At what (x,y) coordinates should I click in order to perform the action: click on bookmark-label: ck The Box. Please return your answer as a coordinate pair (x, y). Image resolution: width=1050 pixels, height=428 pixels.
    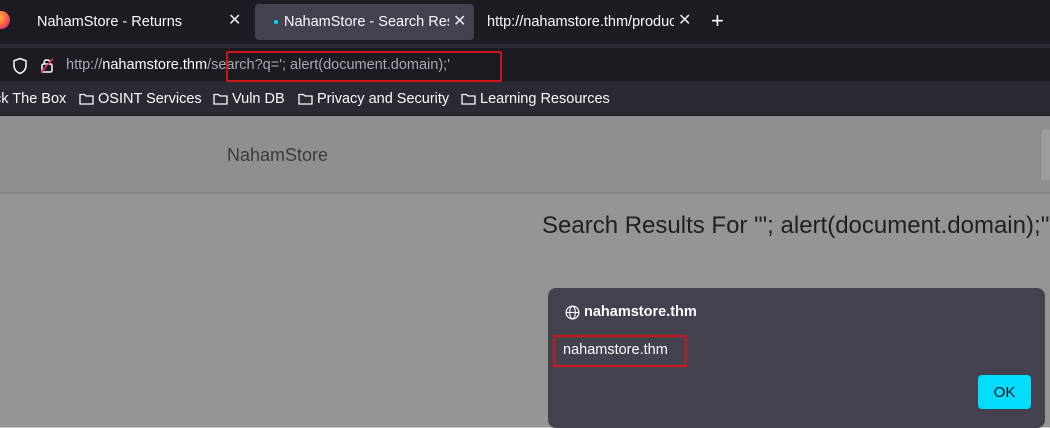
    Looking at the image, I should click on (33, 99).